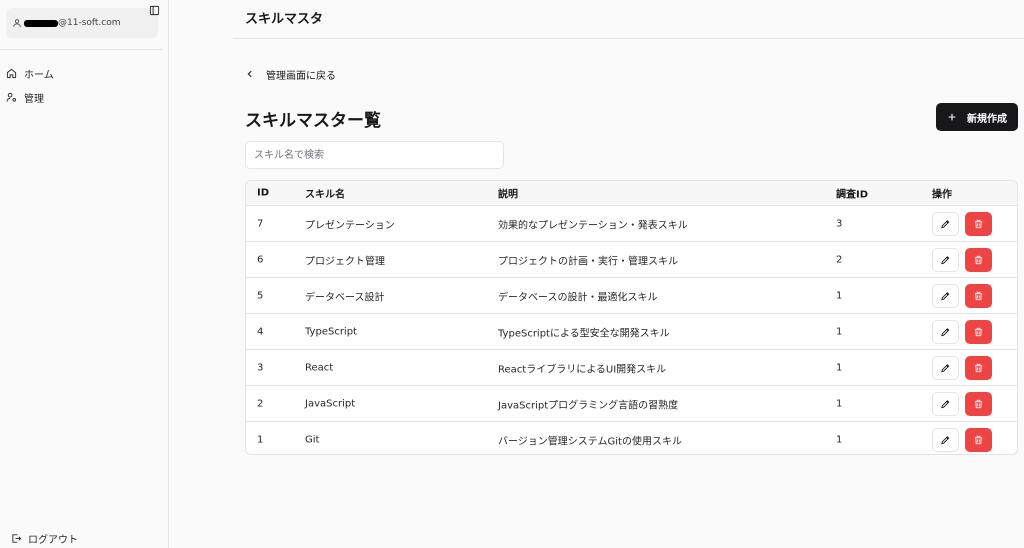 The width and height of the screenshot is (1024, 548). Describe the element at coordinates (154, 10) in the screenshot. I see `sidebar-toggle-icon` at that location.